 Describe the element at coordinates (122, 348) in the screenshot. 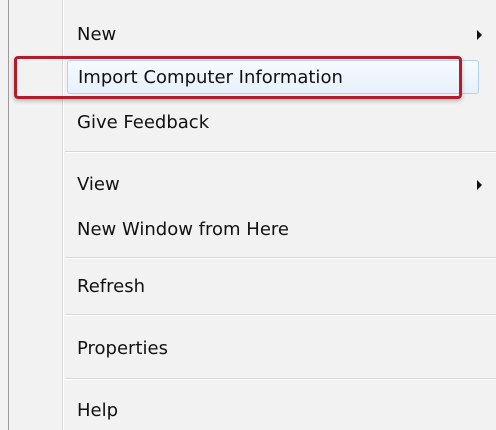

I see `menu-item-label: Properties` at that location.